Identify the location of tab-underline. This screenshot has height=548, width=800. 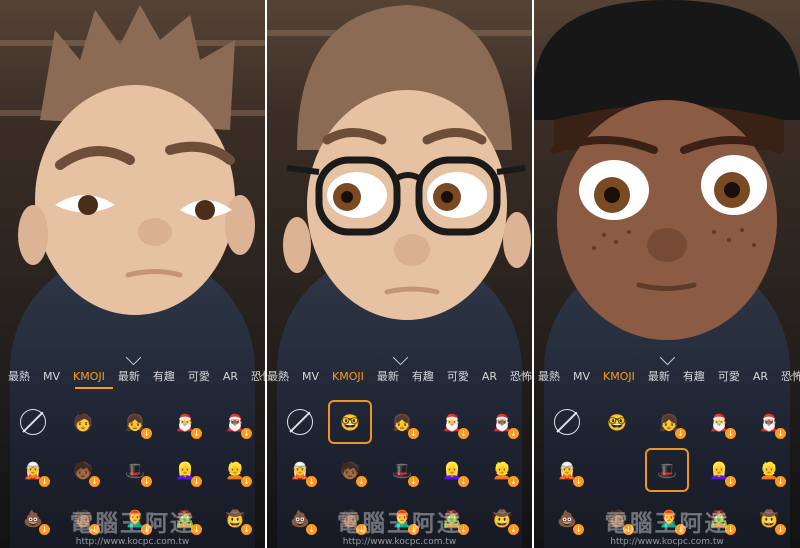
(94, 388).